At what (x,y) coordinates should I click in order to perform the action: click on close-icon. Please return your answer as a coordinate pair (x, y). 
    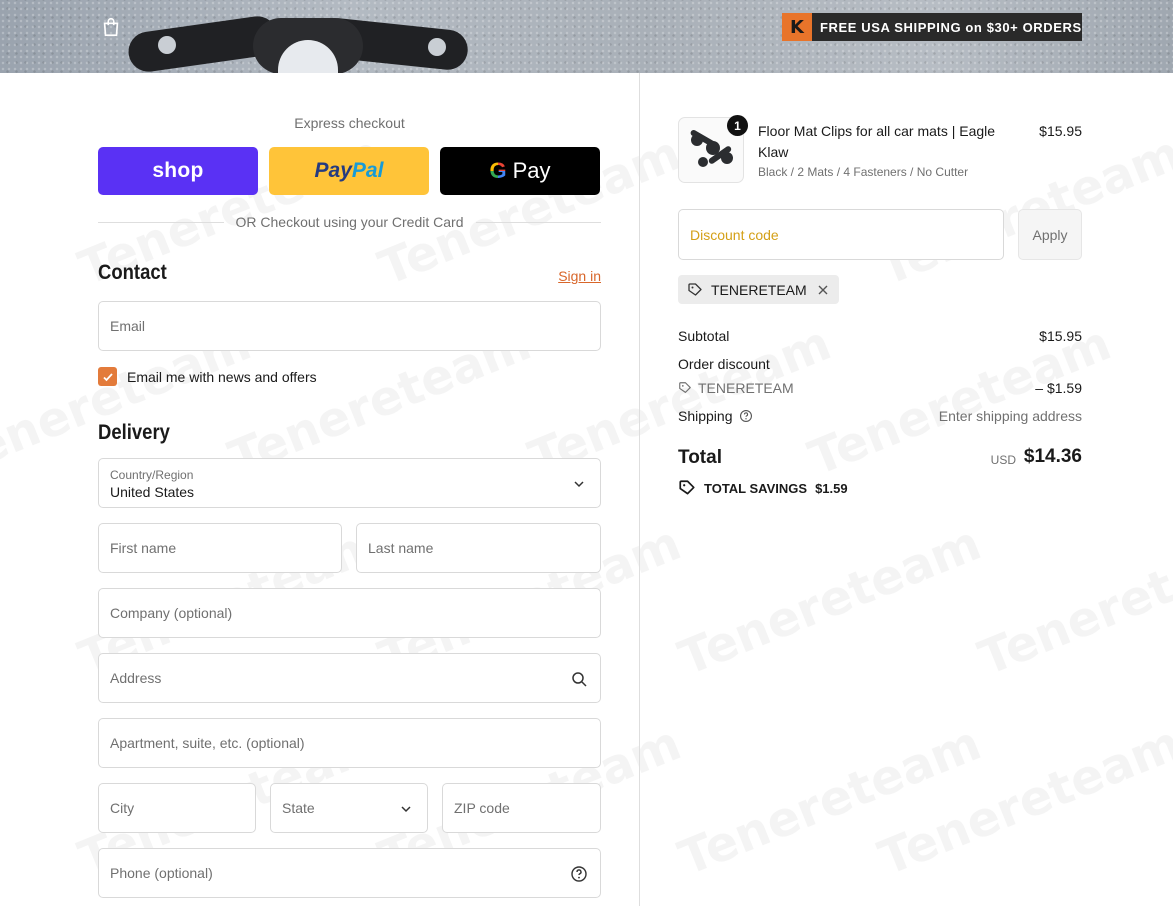
    Looking at the image, I should click on (823, 290).